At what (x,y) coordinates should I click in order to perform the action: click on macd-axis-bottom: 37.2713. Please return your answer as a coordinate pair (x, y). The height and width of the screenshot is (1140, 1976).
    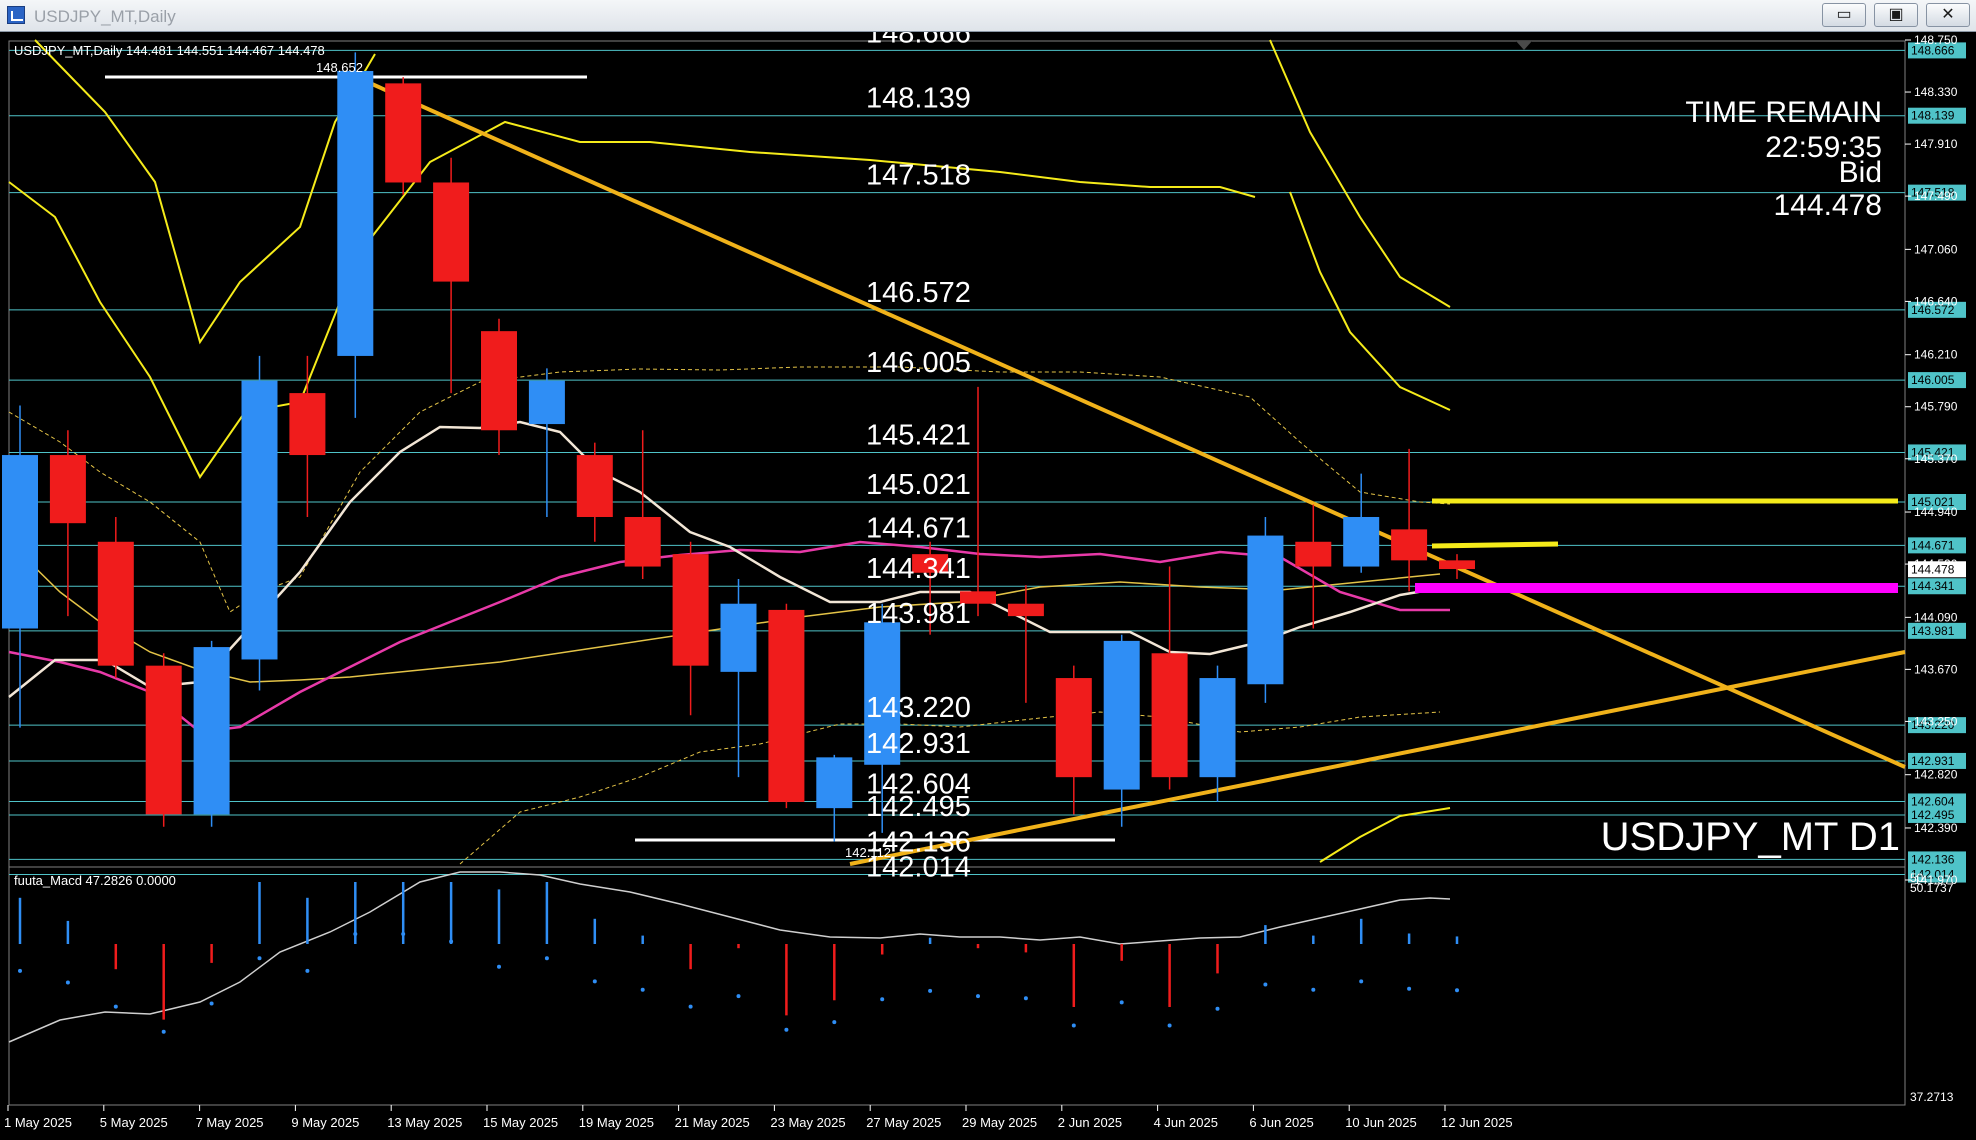
    Looking at the image, I should click on (1932, 1097).